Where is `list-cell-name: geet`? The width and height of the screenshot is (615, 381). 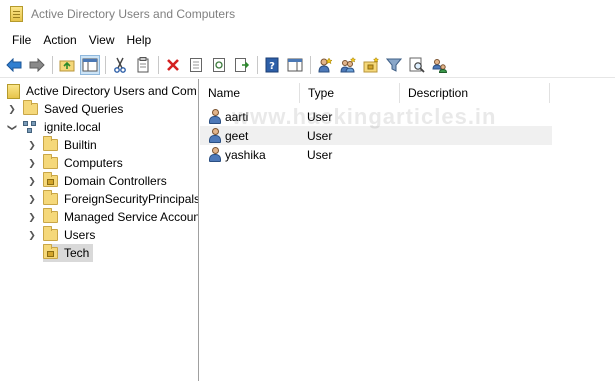
list-cell-name: geet is located at coordinates (250, 135).